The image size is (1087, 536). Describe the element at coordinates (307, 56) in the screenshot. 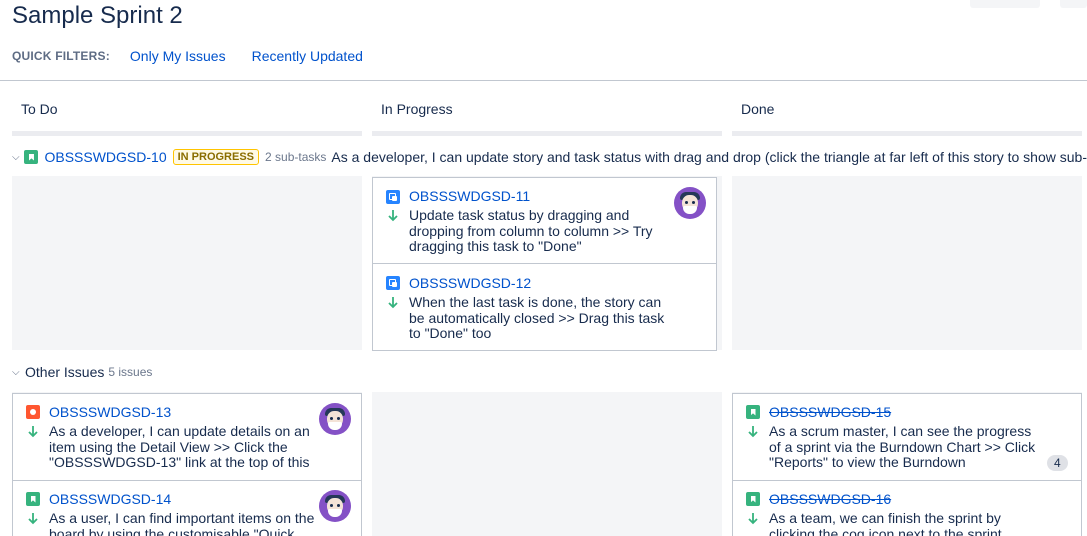

I see `filter-recently-updated: Recently Updated` at that location.